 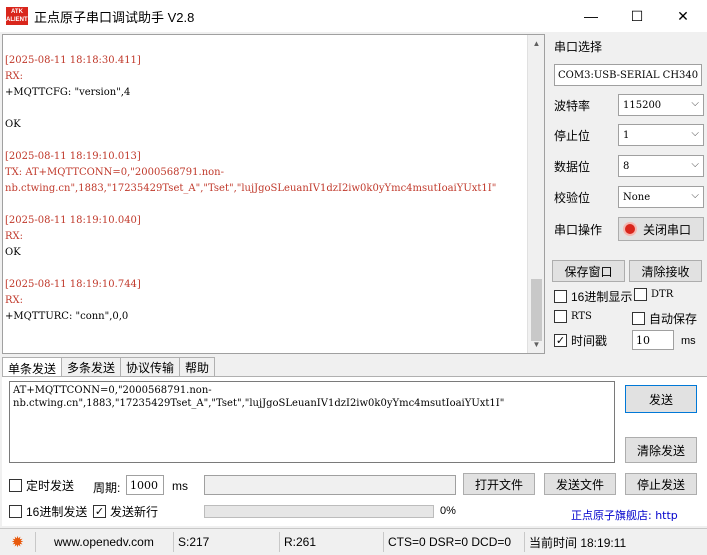 I want to click on port-select-row: 串口选择, so click(x=578, y=46).